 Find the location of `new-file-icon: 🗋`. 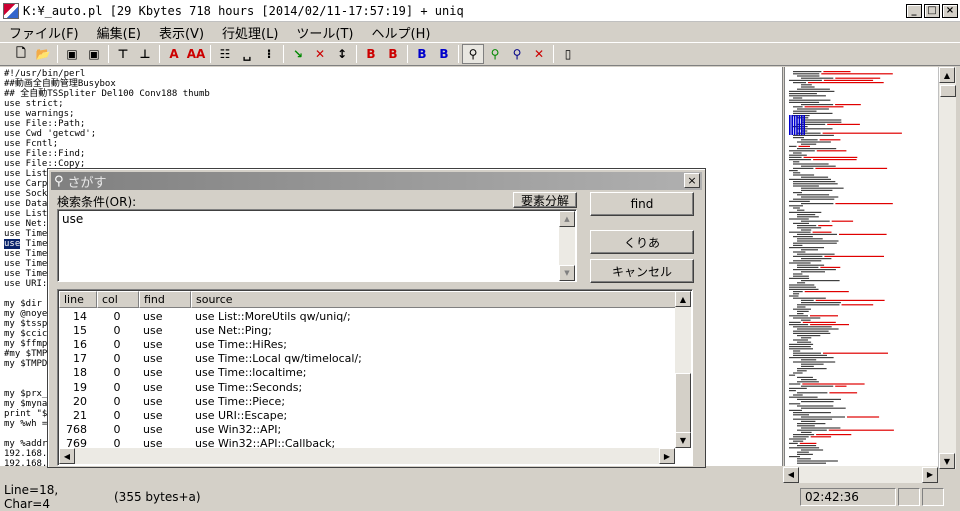

new-file-icon: 🗋 is located at coordinates (21, 54).